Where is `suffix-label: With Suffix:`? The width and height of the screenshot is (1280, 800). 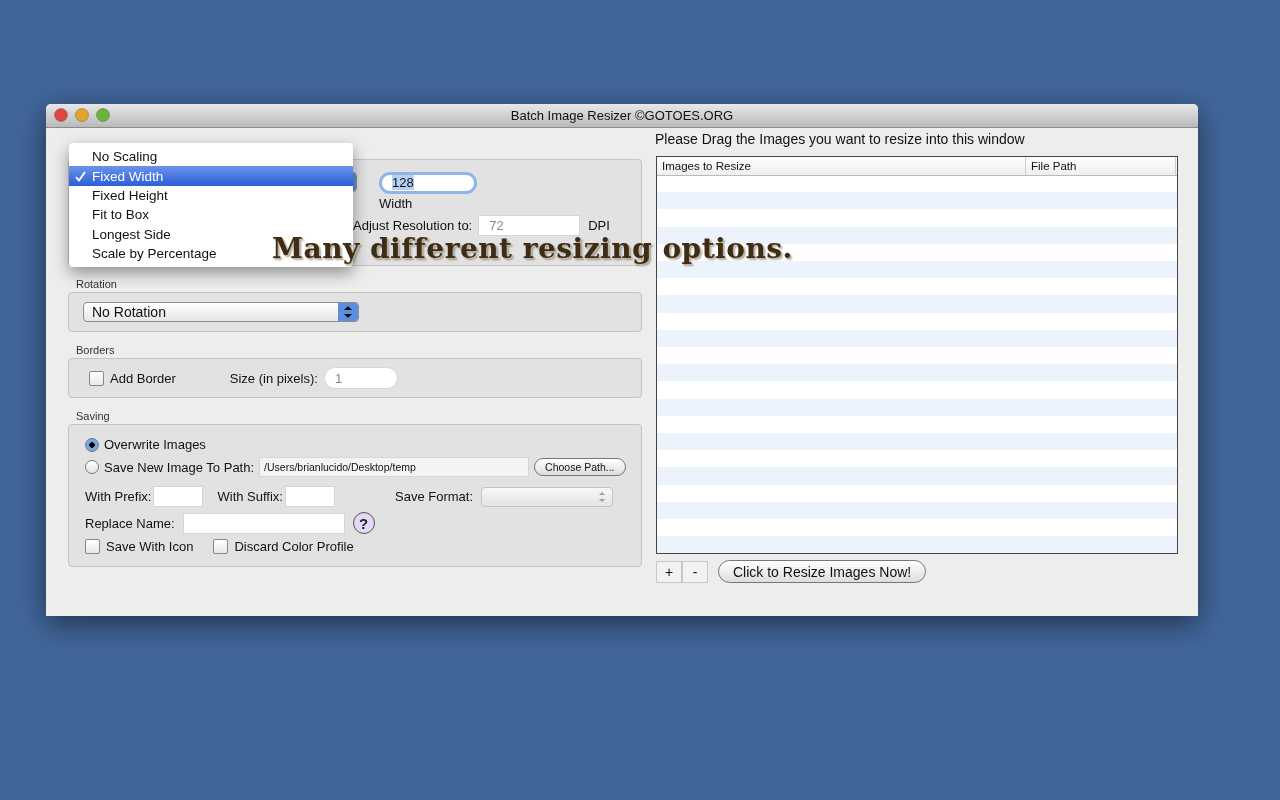 suffix-label: With Suffix: is located at coordinates (250, 496).